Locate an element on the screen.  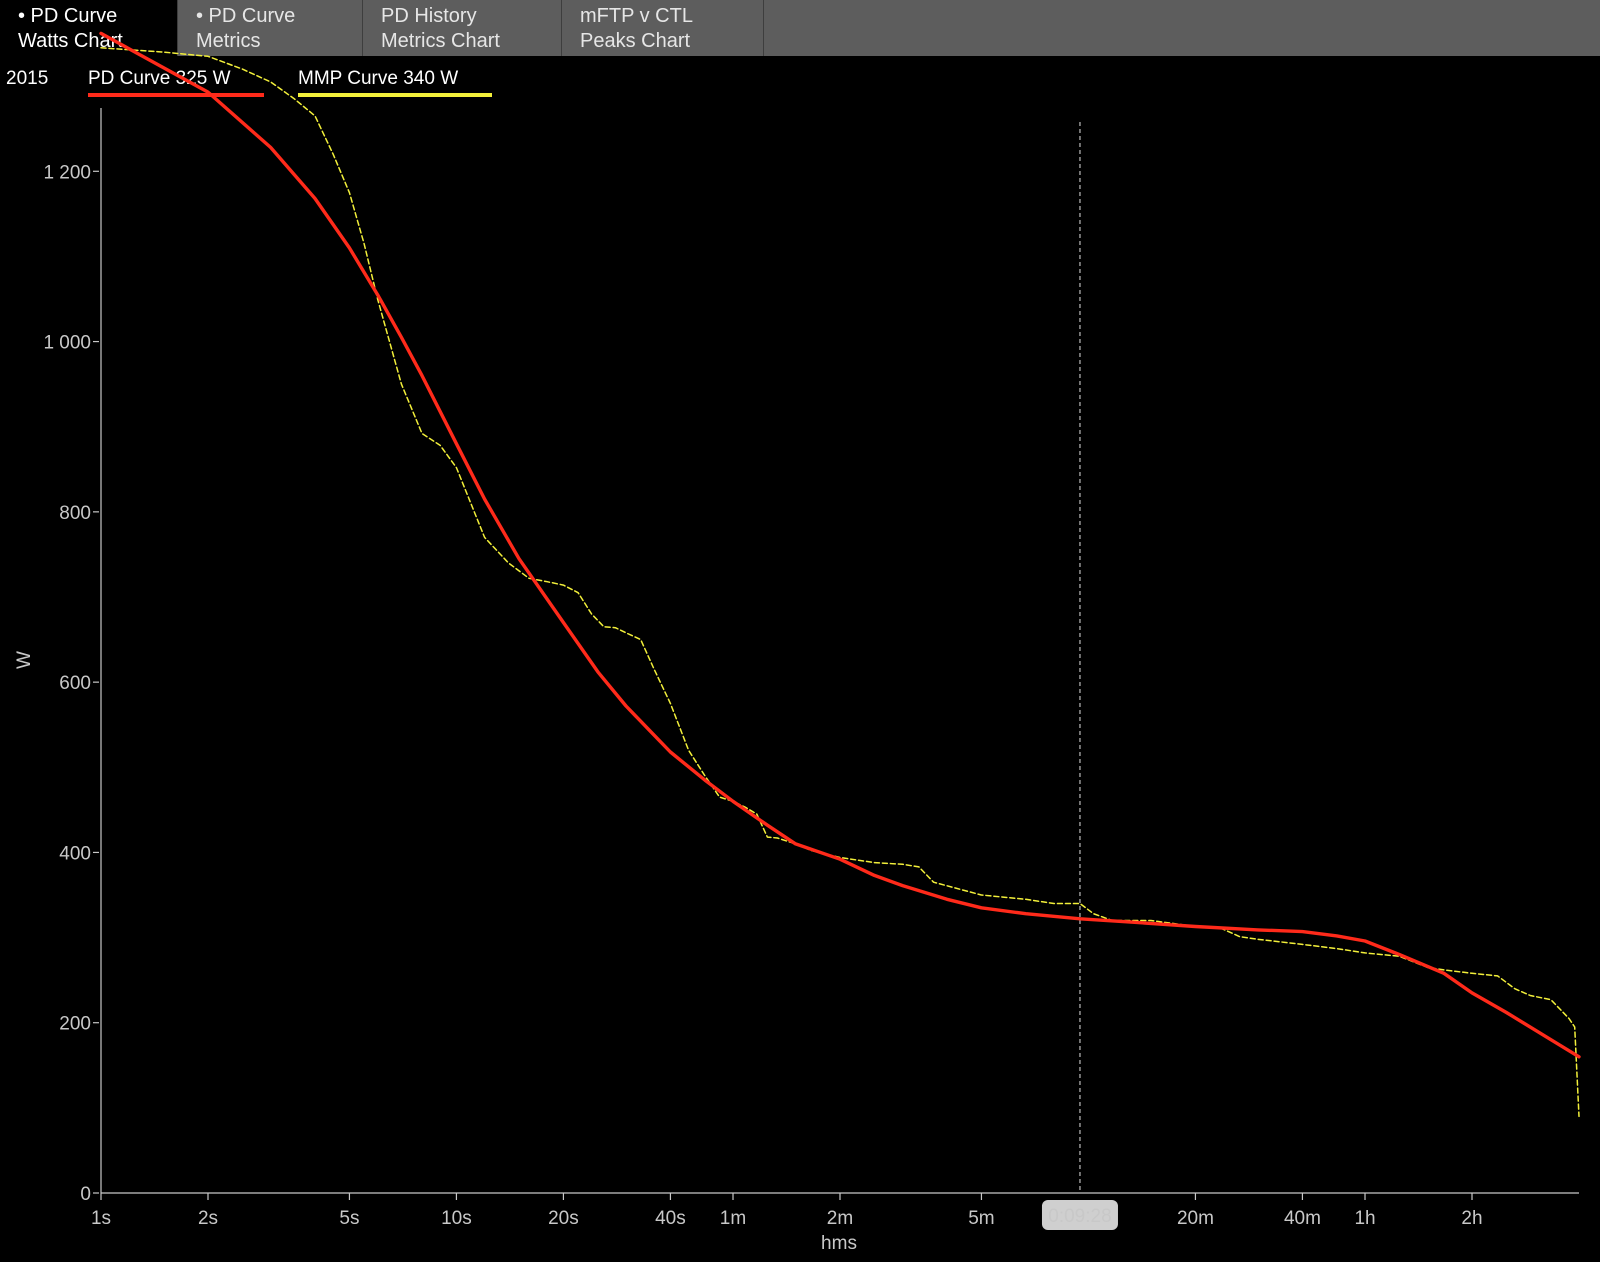
y-tick-label: 0 is located at coordinates (85, 1194).